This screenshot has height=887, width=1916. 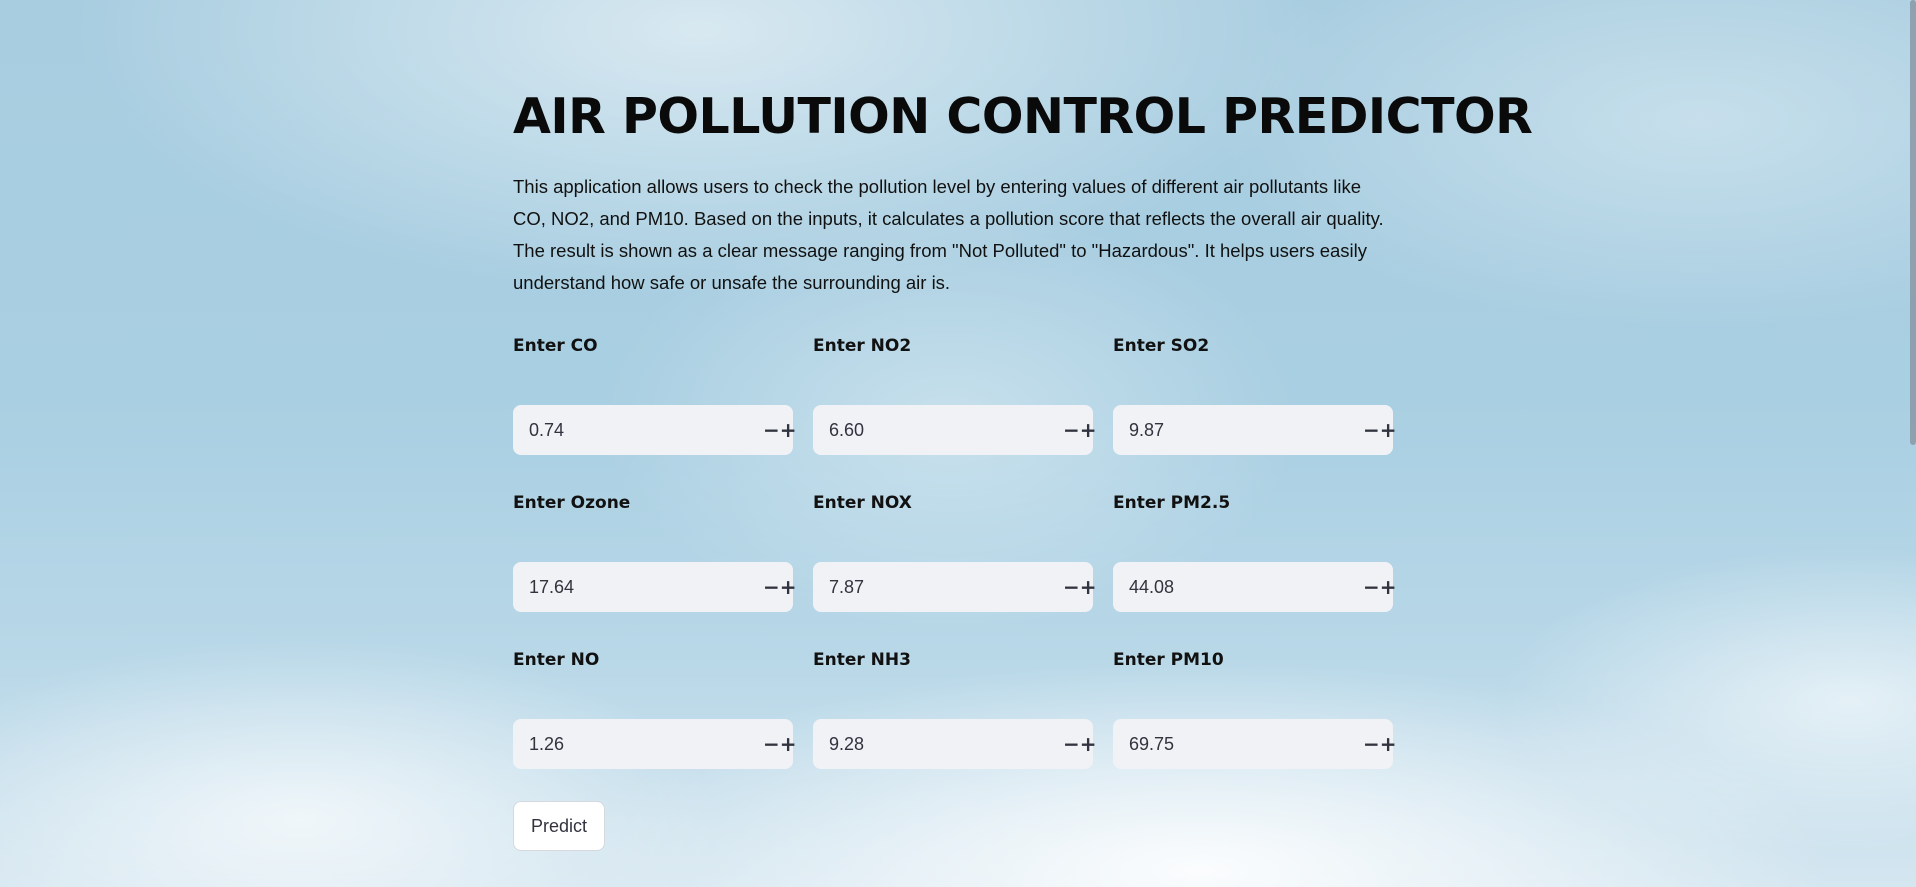 I want to click on page-scrollbar, so click(x=1913, y=222).